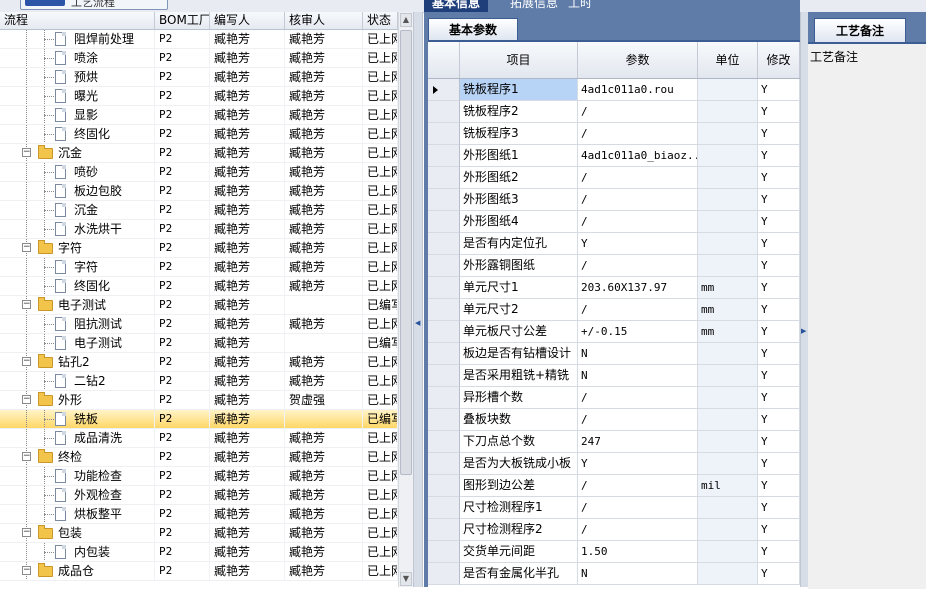 The height and width of the screenshot is (589, 926). What do you see at coordinates (77, 191) in the screenshot?
I see `tree-node-cell: 板边包胶` at bounding box center [77, 191].